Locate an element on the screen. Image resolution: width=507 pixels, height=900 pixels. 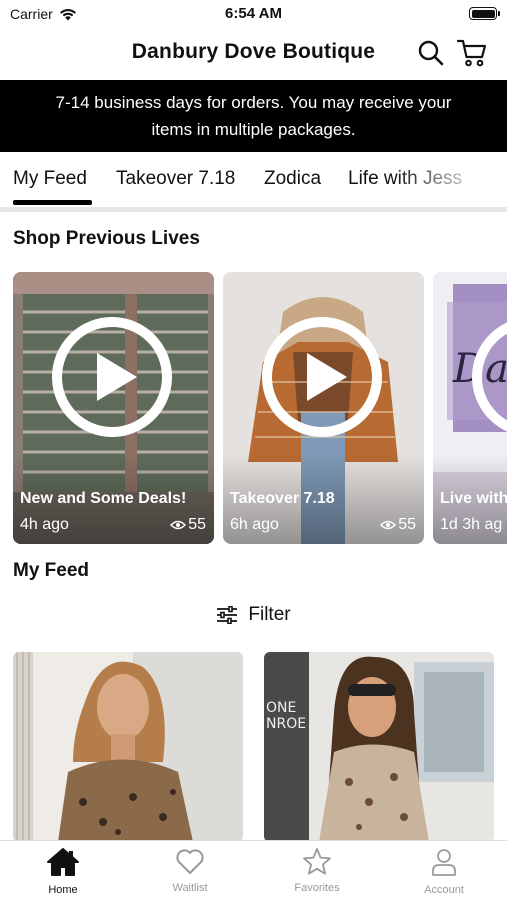
product-image: ONE NROE is located at coordinates (379, 747).